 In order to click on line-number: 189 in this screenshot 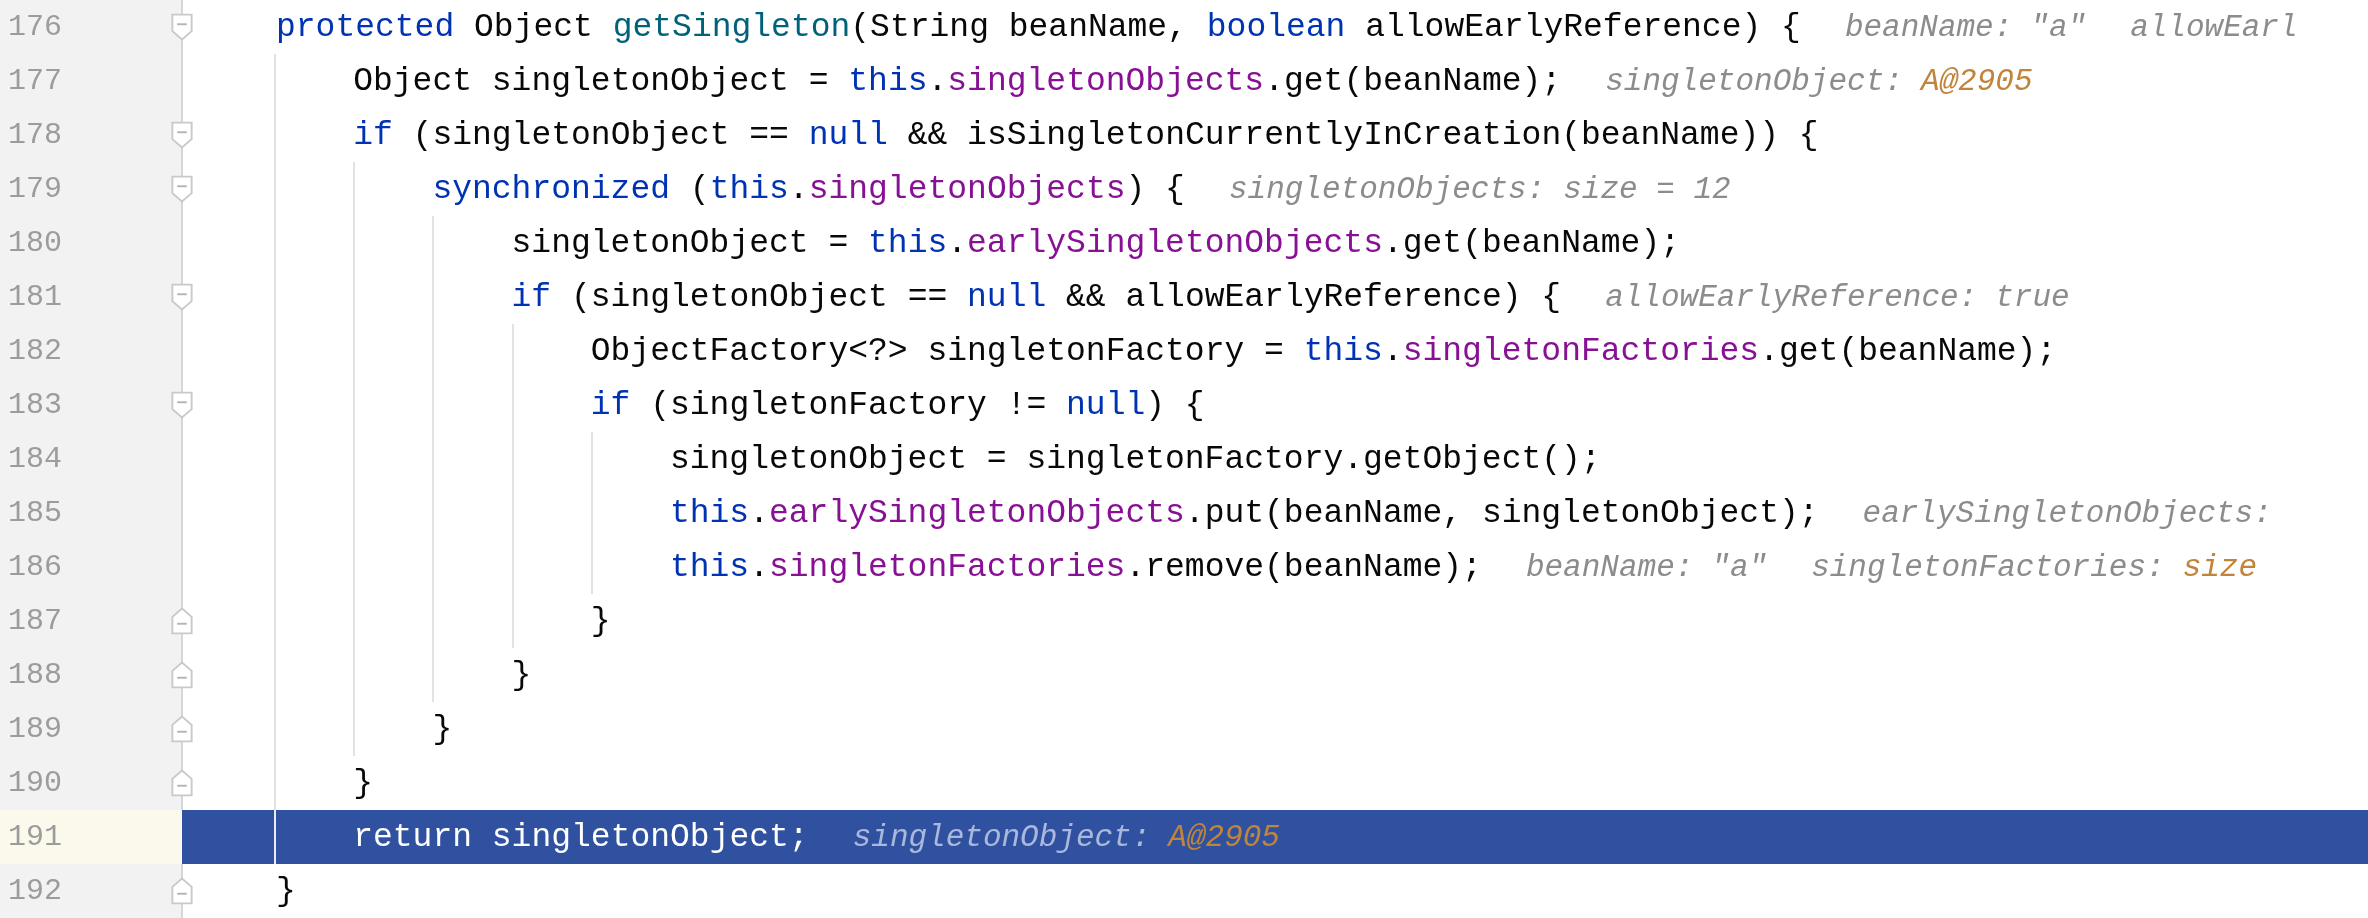, I will do `click(35, 729)`.